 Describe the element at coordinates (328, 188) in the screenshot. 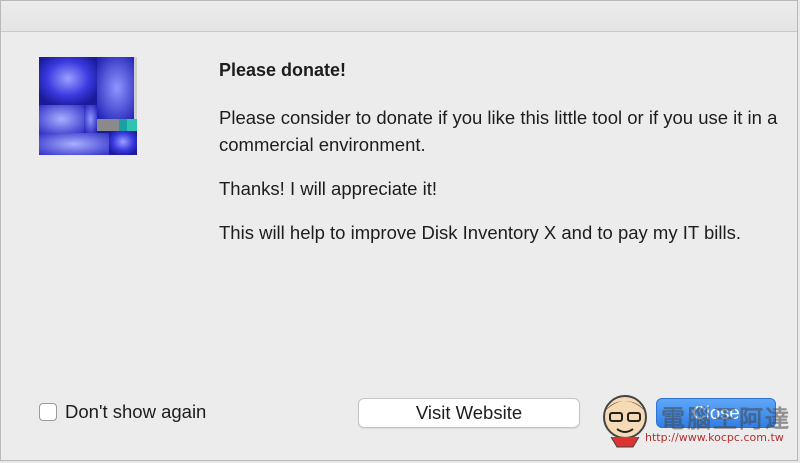

I see `dialog-message-thanks: Thanks! I will appreciate it!` at that location.